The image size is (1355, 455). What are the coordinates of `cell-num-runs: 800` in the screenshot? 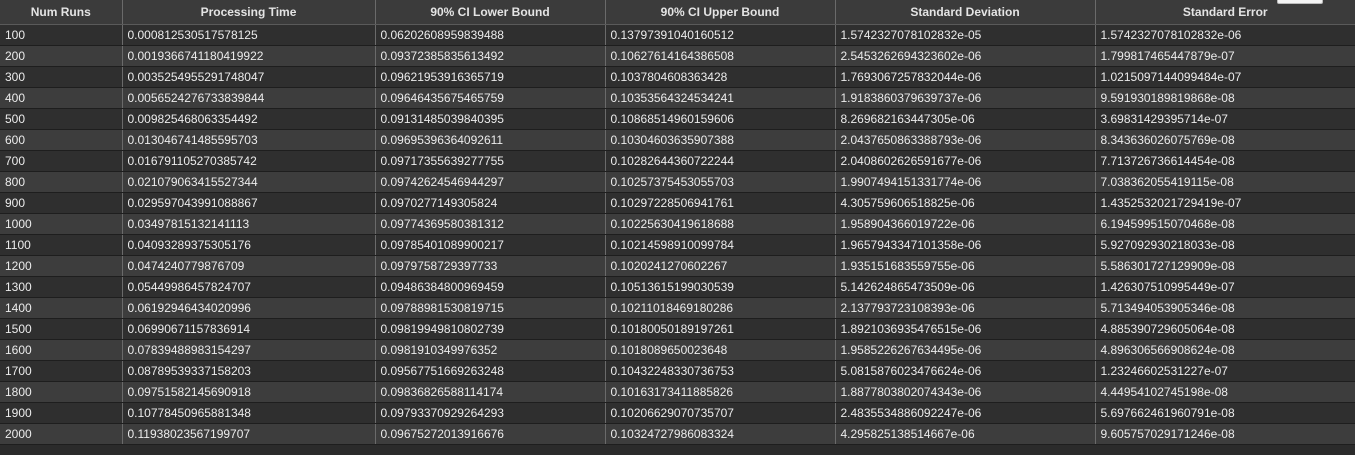 It's located at (61, 182).